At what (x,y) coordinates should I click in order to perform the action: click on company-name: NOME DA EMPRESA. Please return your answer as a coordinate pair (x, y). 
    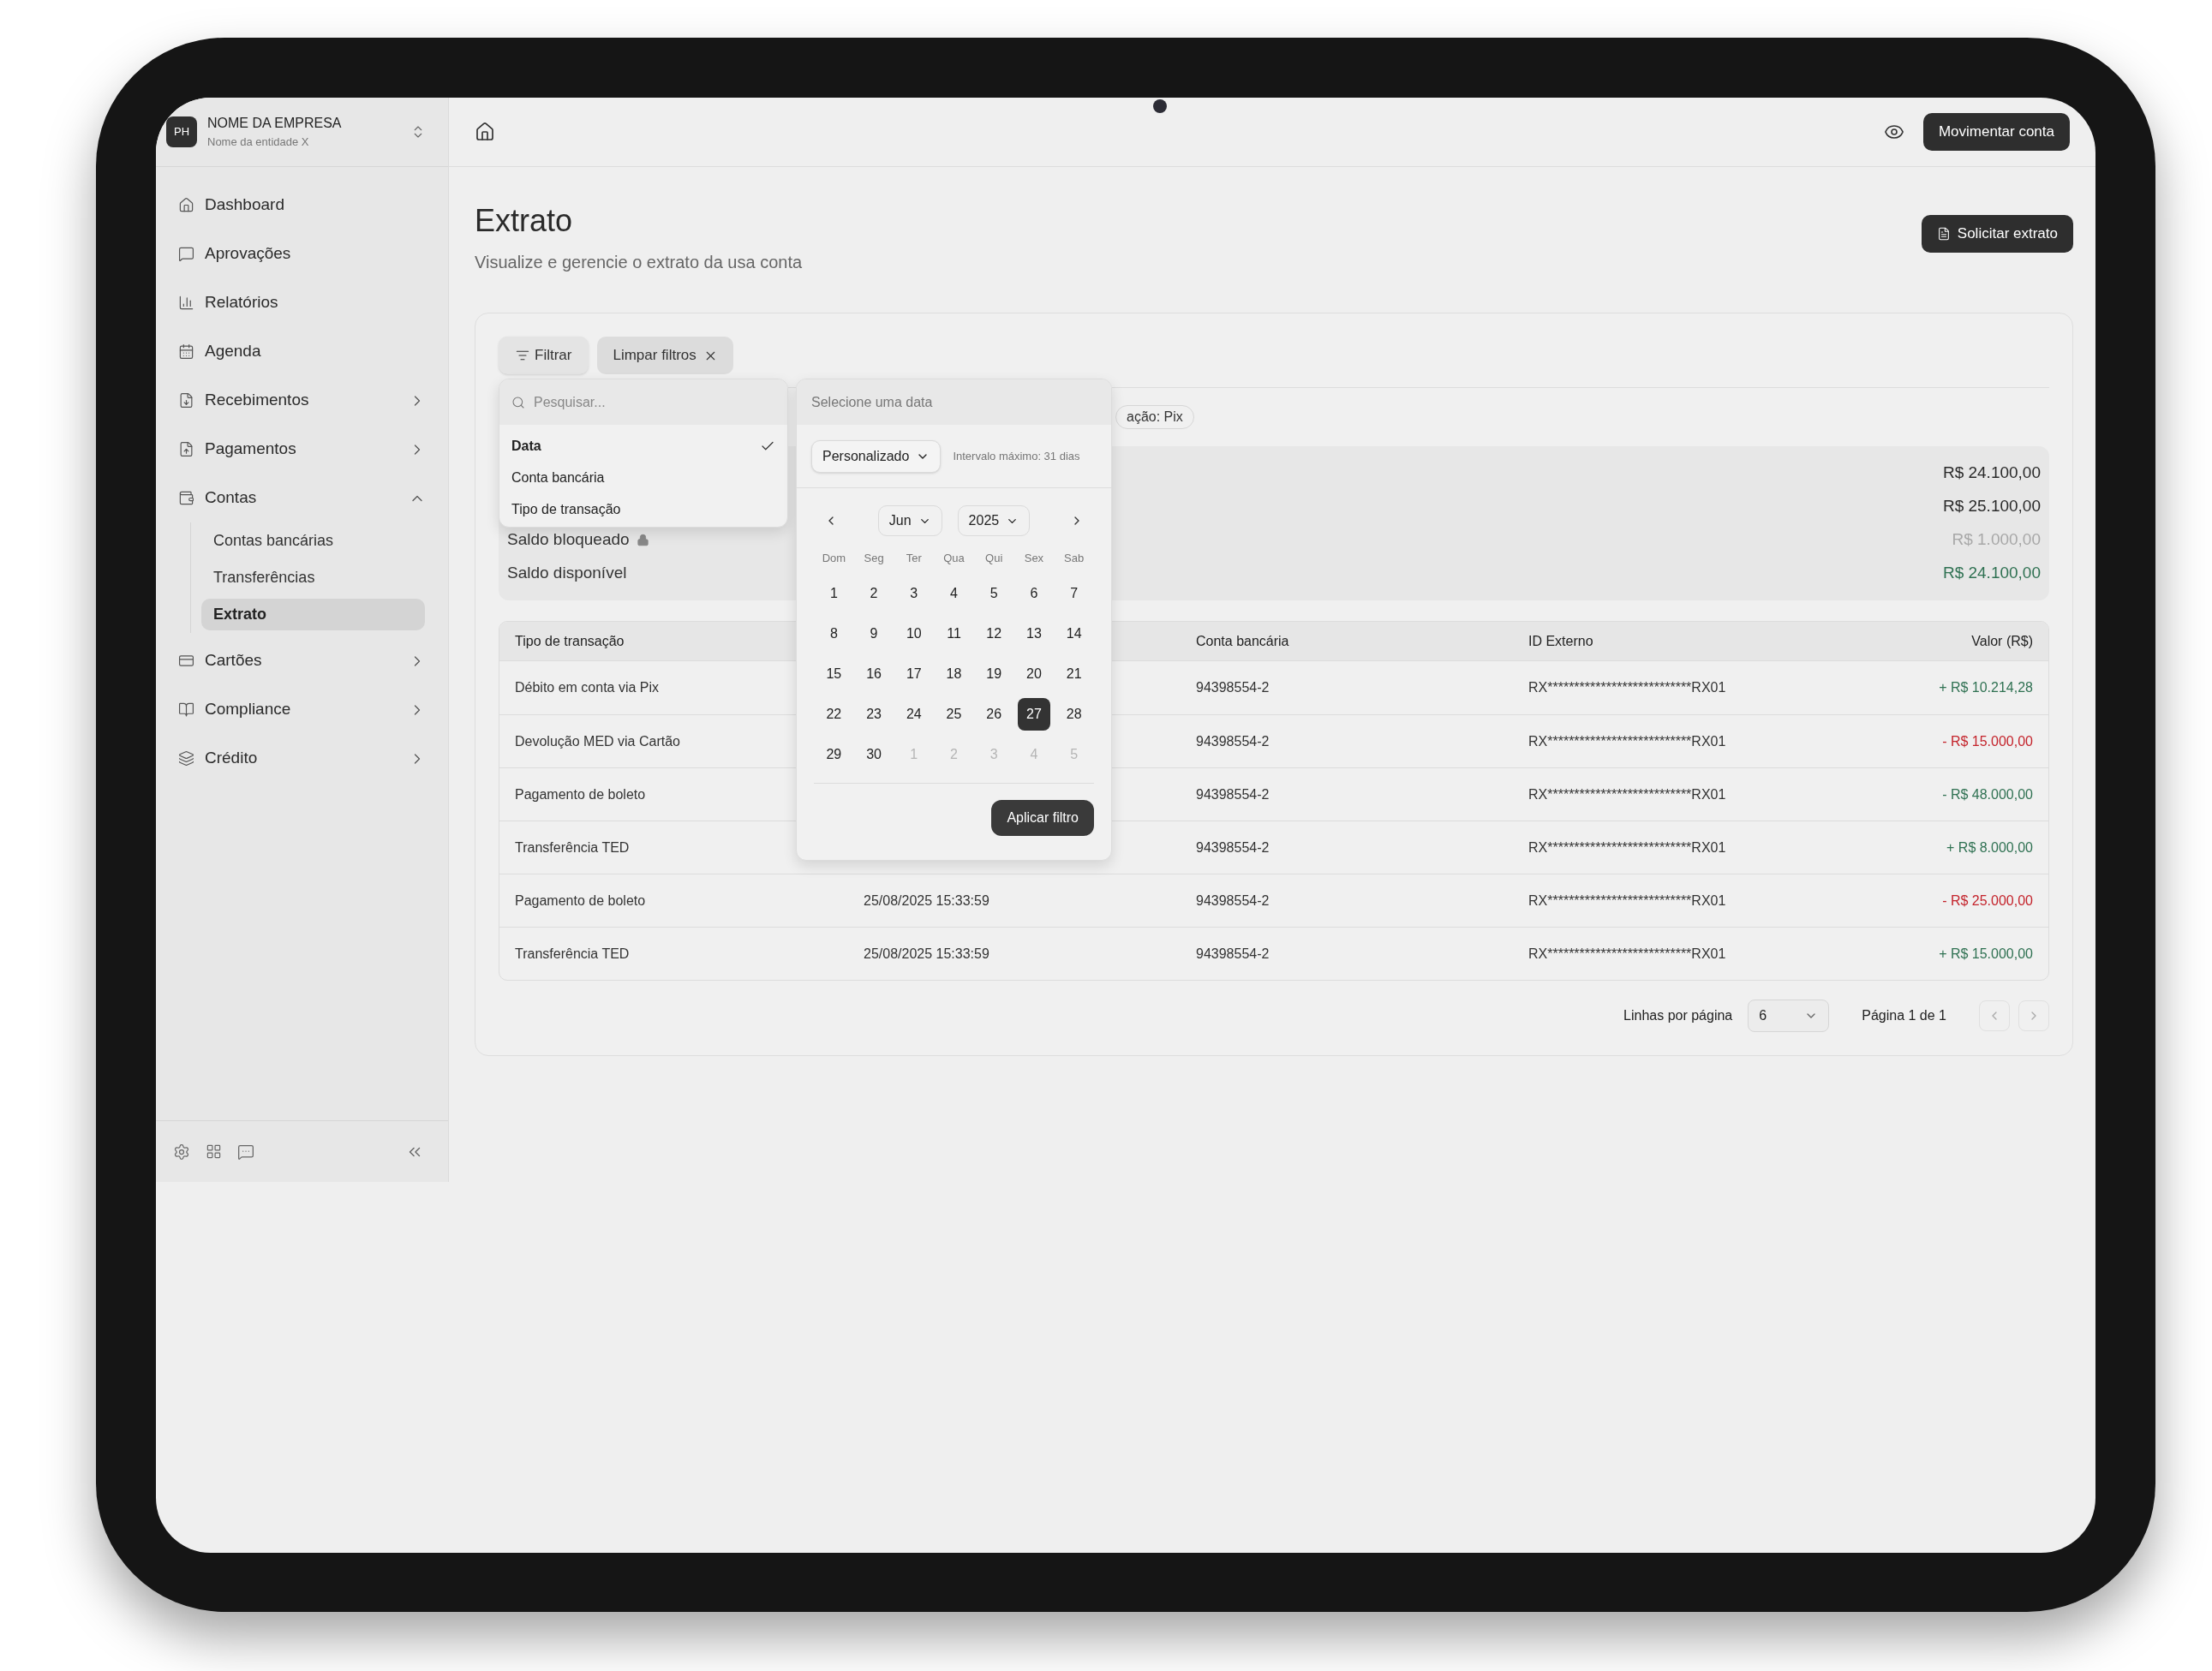
    Looking at the image, I should click on (275, 124).